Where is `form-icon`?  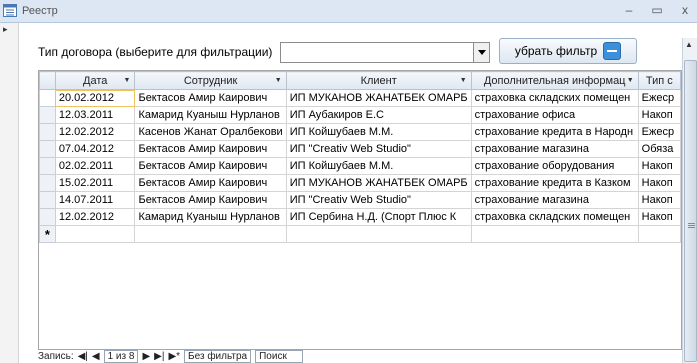 form-icon is located at coordinates (10, 10).